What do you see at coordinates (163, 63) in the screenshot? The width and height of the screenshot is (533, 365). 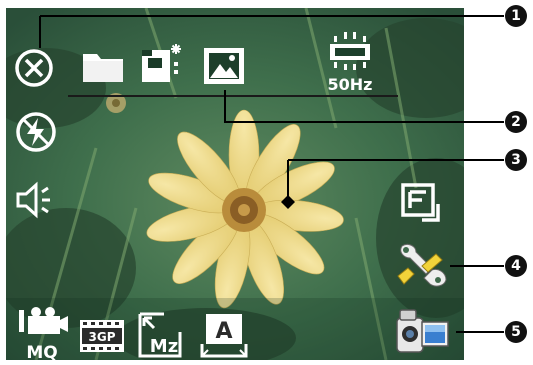 I see `self-timer-icon` at bounding box center [163, 63].